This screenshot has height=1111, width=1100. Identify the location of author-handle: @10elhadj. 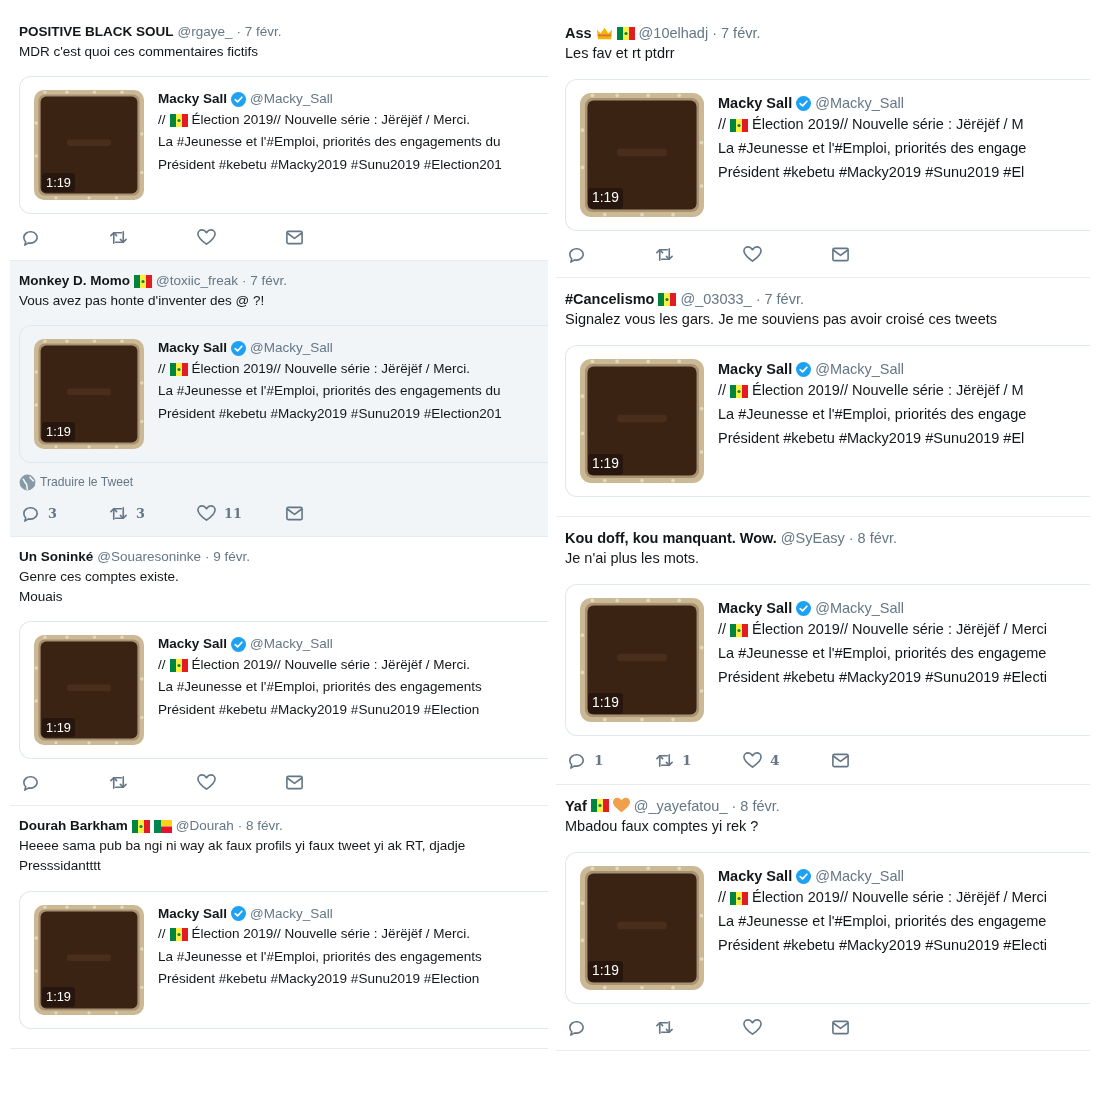
(673, 33).